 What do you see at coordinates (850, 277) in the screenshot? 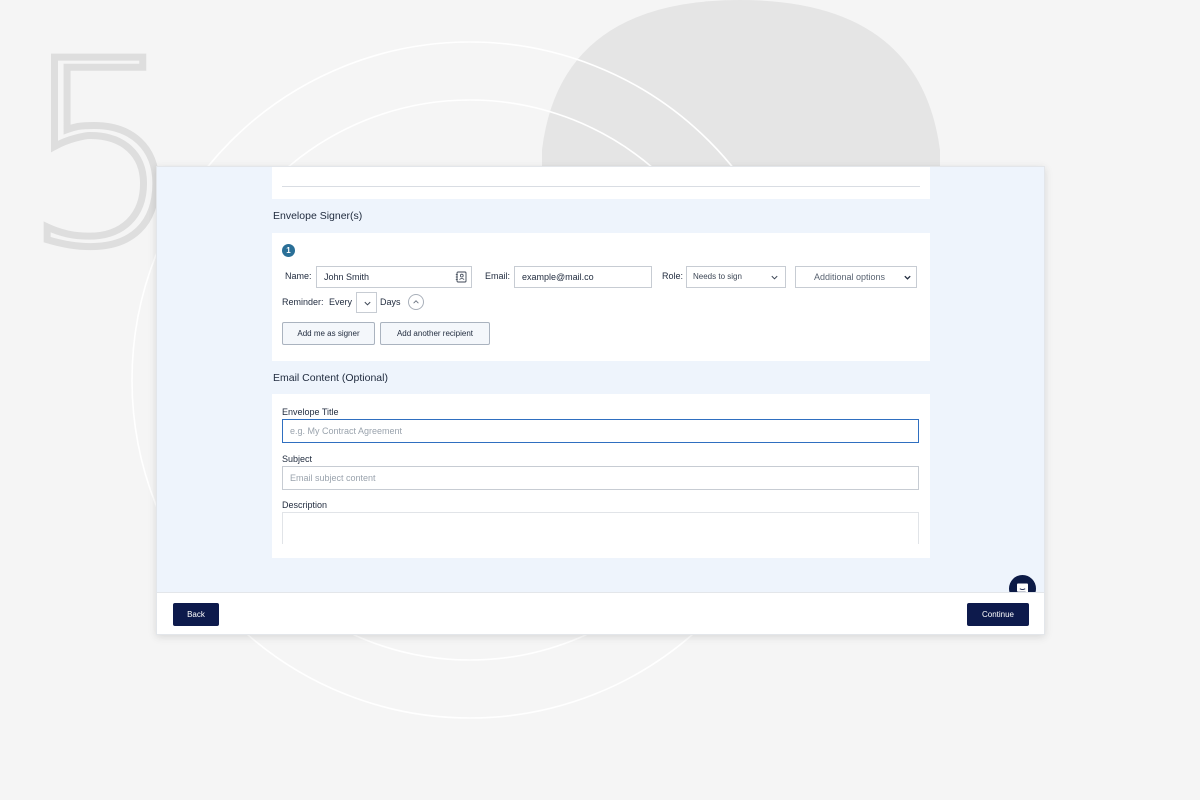
I see `additional-options-label: Additional options` at bounding box center [850, 277].